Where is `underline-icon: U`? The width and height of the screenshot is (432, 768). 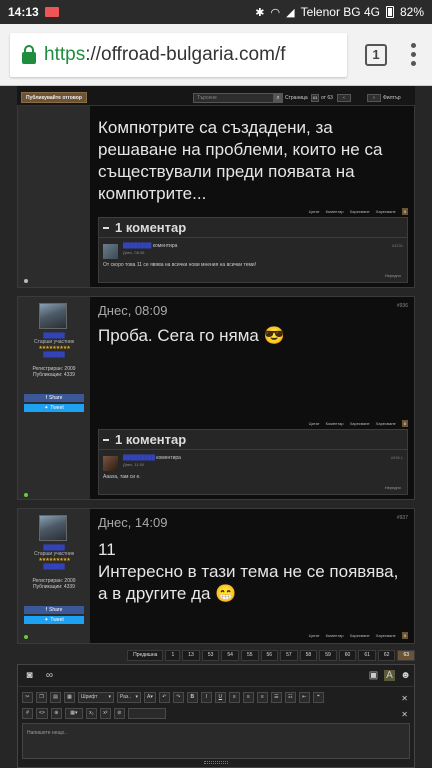
underline-icon: U is located at coordinates (220, 697).